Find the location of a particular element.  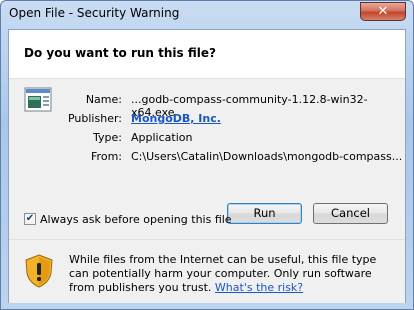

always-ask-label: Always ask before opening this file is located at coordinates (136, 219).